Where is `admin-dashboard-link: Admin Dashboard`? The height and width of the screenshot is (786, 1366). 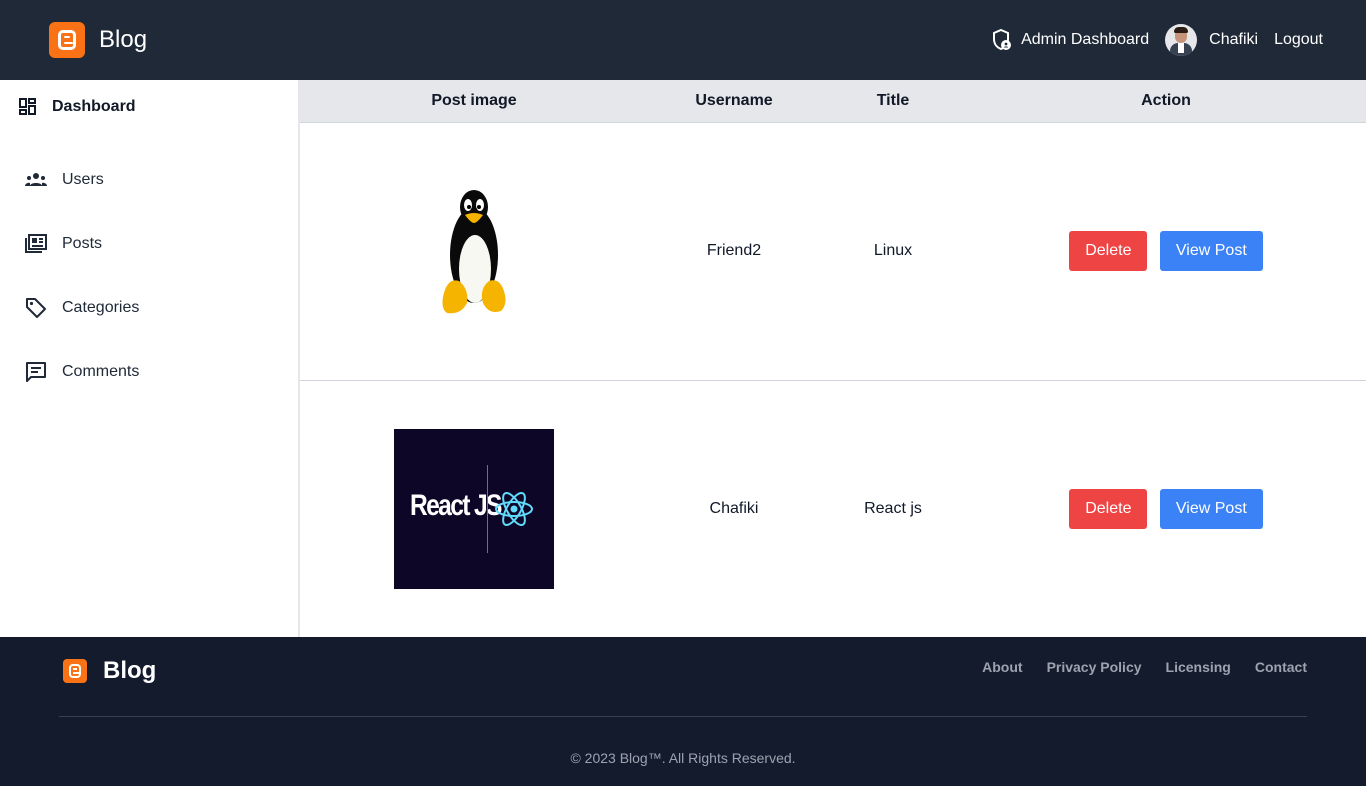
admin-dashboard-link: Admin Dashboard is located at coordinates (1085, 40).